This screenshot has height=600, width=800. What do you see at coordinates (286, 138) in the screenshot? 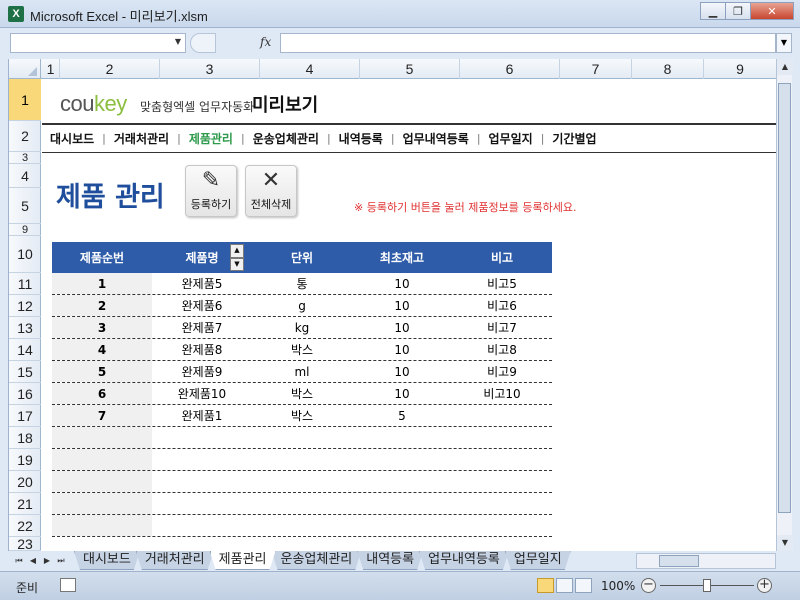
I see `nav-item-carriers: 운송업체관리` at bounding box center [286, 138].